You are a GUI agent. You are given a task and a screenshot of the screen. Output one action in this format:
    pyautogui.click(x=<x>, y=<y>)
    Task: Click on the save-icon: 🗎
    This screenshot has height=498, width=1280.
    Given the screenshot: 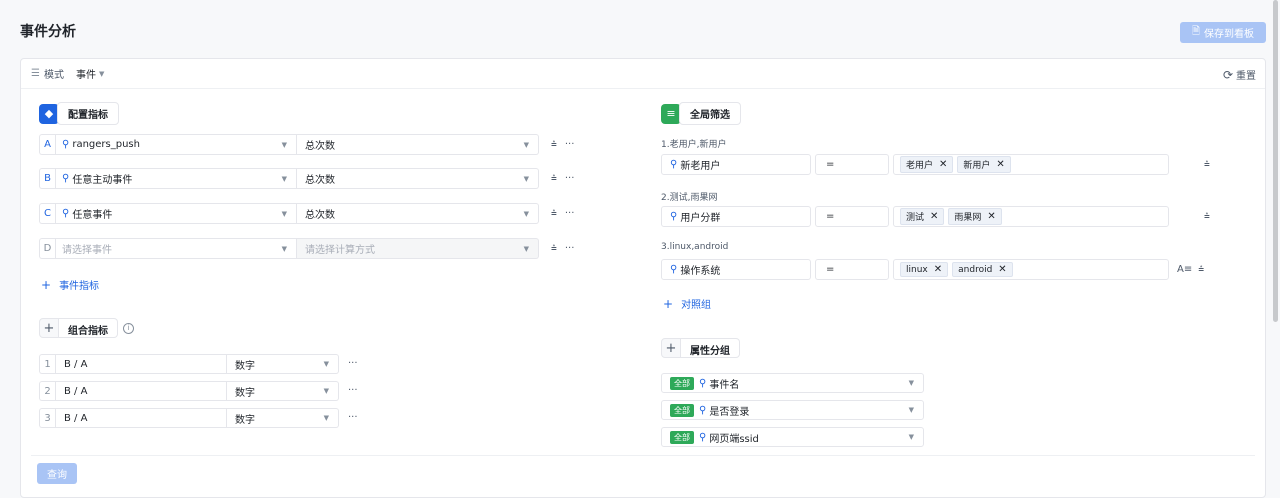 What is the action you would take?
    pyautogui.click(x=1196, y=31)
    